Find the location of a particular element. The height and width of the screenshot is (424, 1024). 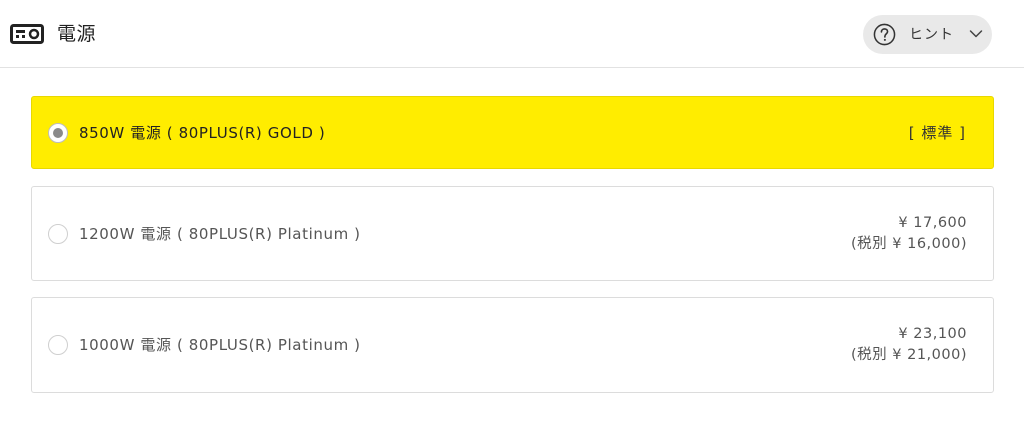

price-incl-tax: ¥ 17,600 is located at coordinates (932, 223).